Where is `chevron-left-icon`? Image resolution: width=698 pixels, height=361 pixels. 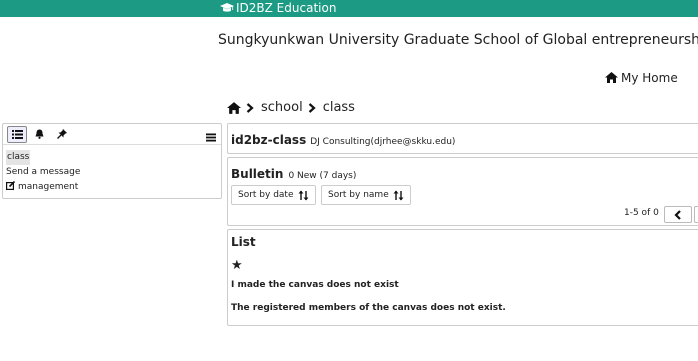 chevron-left-icon is located at coordinates (677, 214).